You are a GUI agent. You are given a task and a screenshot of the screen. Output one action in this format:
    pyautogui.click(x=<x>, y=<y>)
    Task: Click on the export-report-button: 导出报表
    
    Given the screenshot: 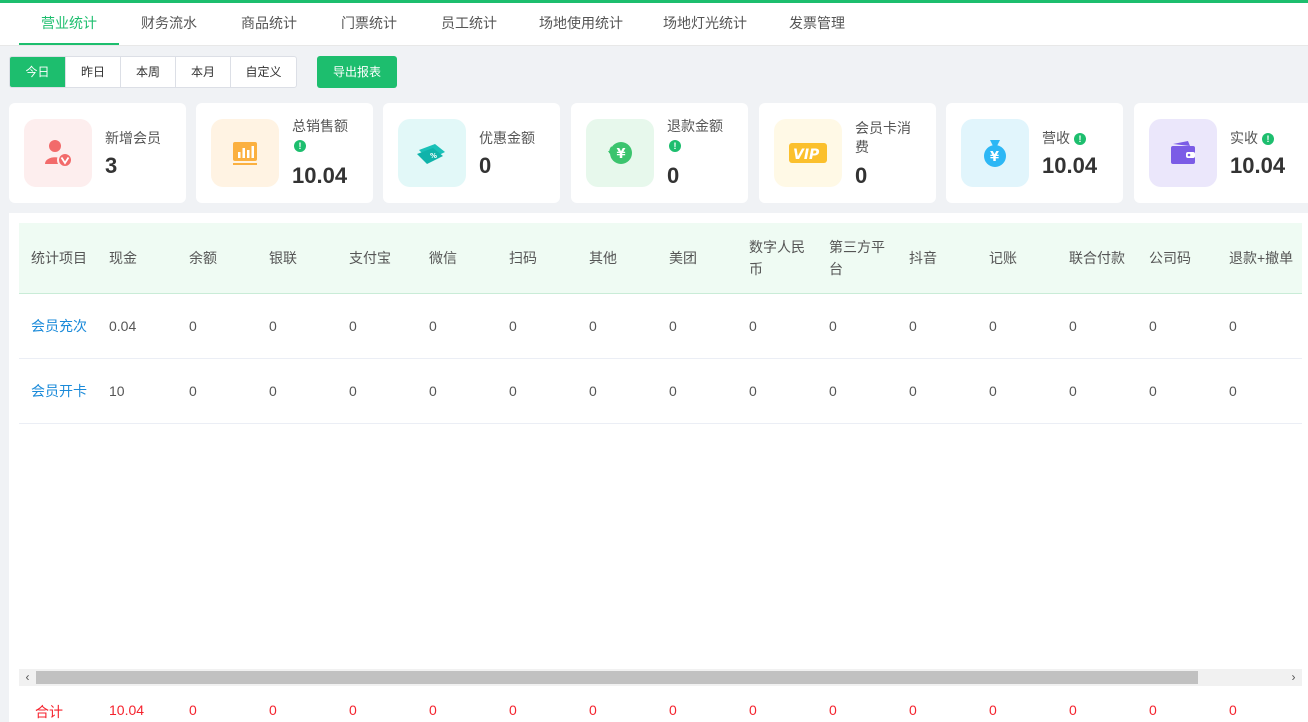 What is the action you would take?
    pyautogui.click(x=357, y=72)
    